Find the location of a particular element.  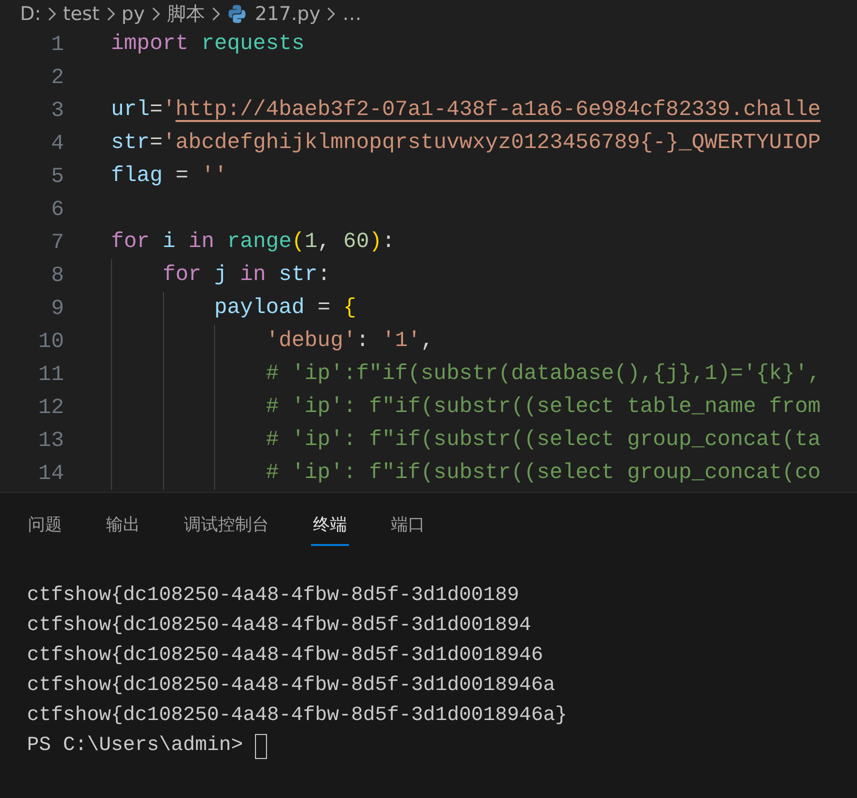

terminal-cursor is located at coordinates (261, 746).